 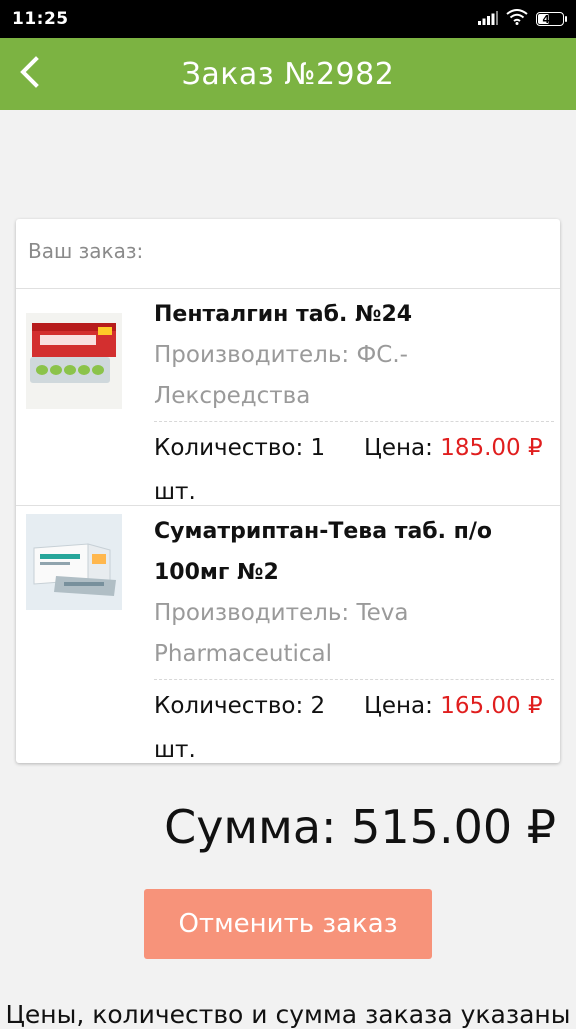 I want to click on battery-icon: 45, so click(x=551, y=19).